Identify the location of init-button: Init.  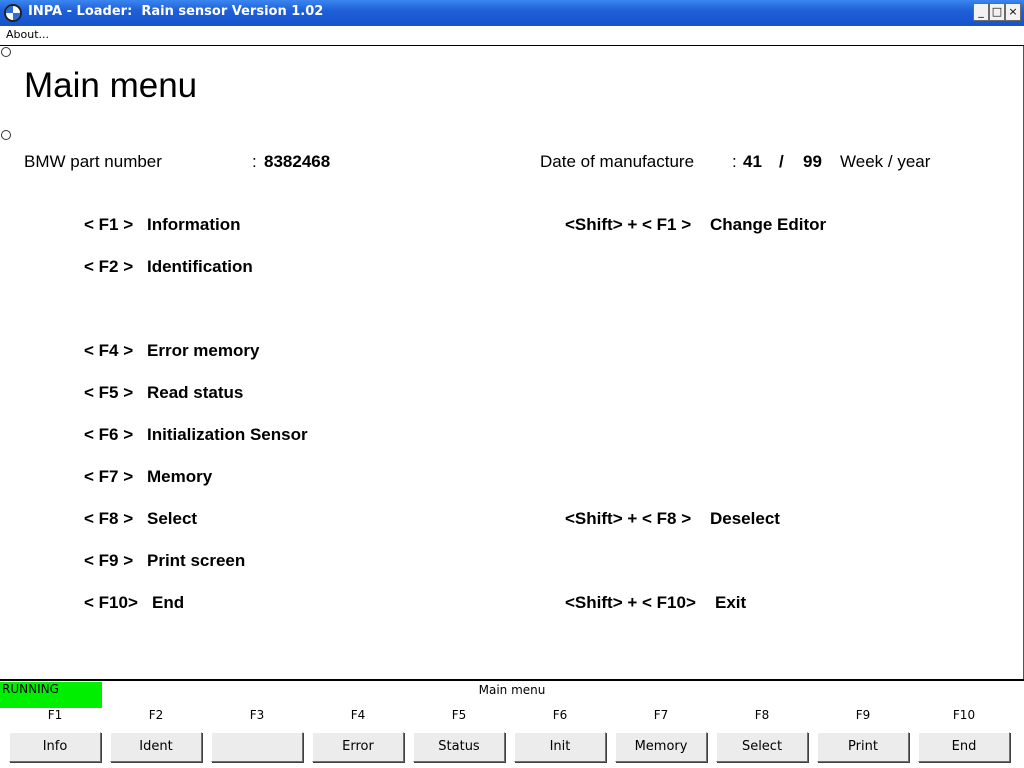
(560, 747).